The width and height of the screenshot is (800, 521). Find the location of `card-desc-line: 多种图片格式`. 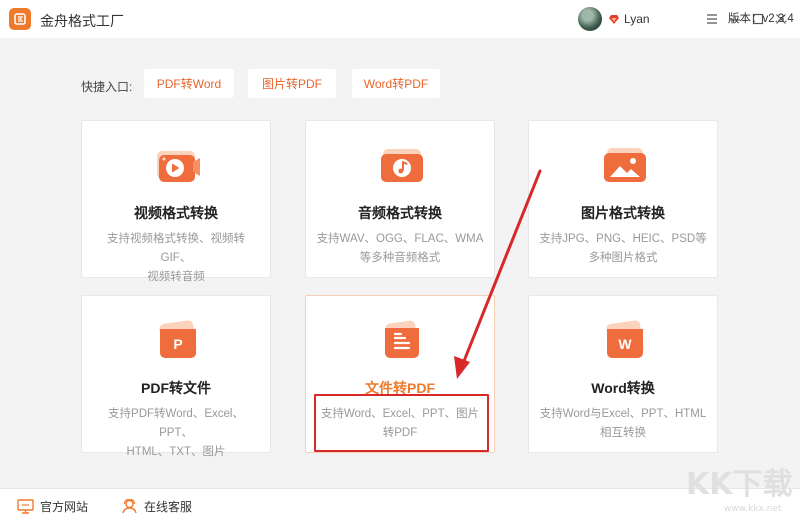

card-desc-line: 多种图片格式 is located at coordinates (623, 258).